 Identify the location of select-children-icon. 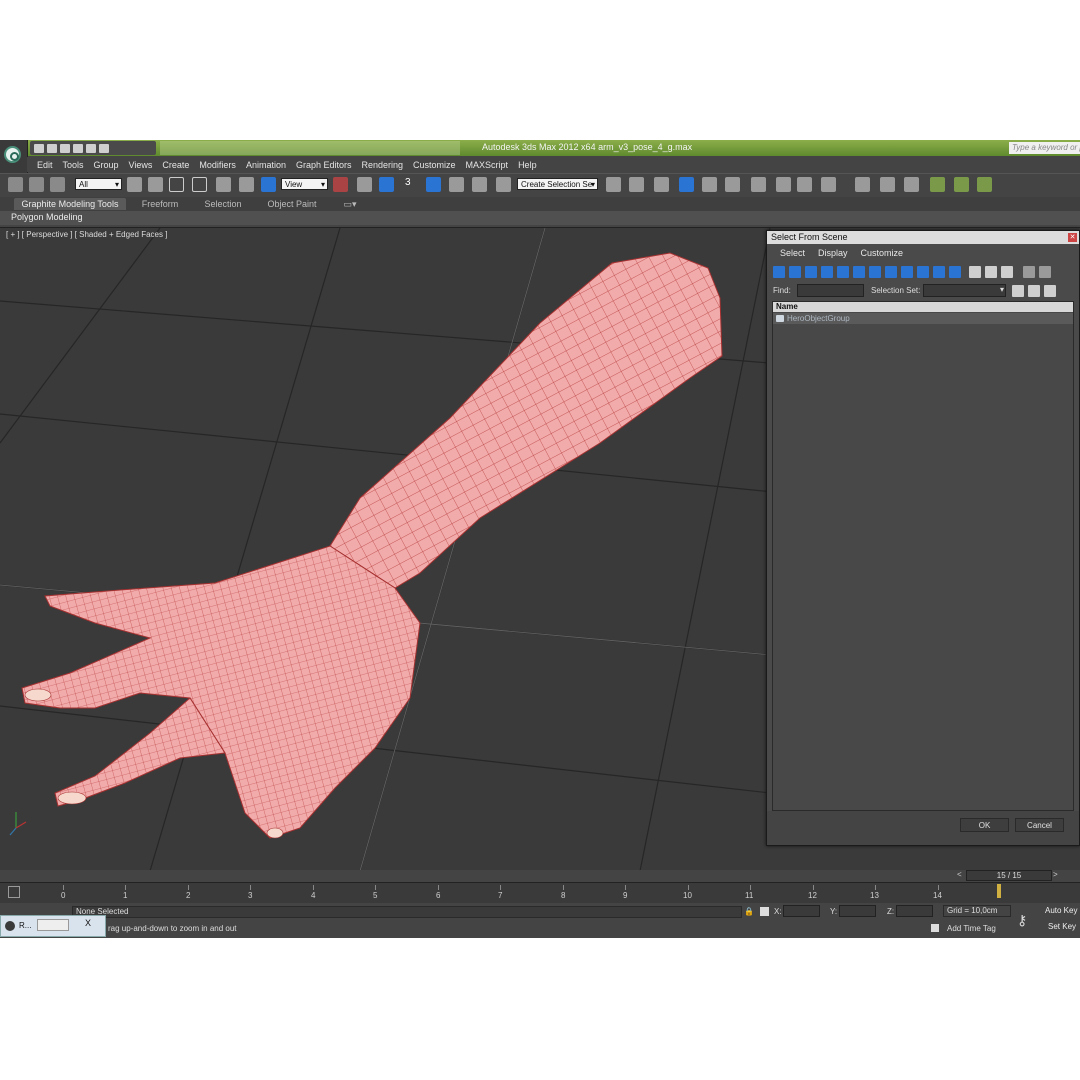
(1034, 291).